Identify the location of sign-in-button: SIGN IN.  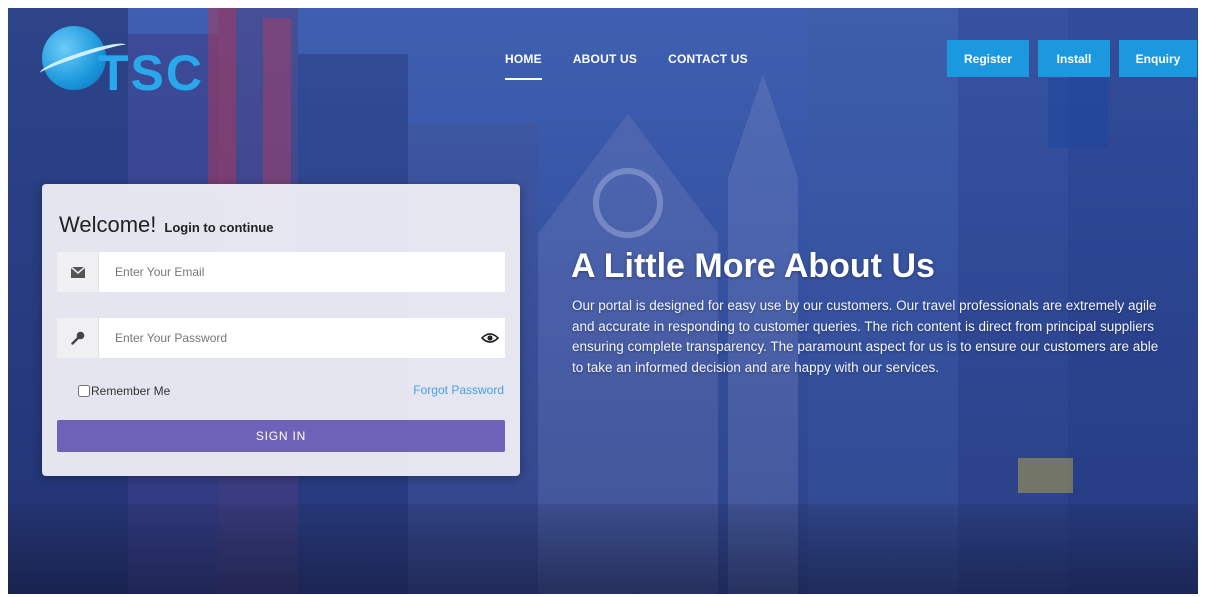
(281, 436).